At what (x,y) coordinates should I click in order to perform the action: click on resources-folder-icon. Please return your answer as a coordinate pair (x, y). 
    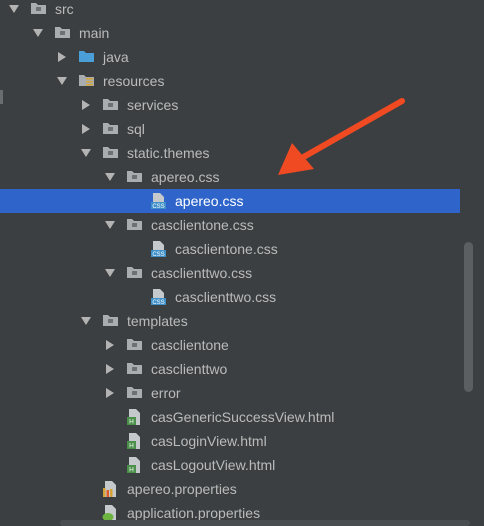
    Looking at the image, I should click on (86, 81).